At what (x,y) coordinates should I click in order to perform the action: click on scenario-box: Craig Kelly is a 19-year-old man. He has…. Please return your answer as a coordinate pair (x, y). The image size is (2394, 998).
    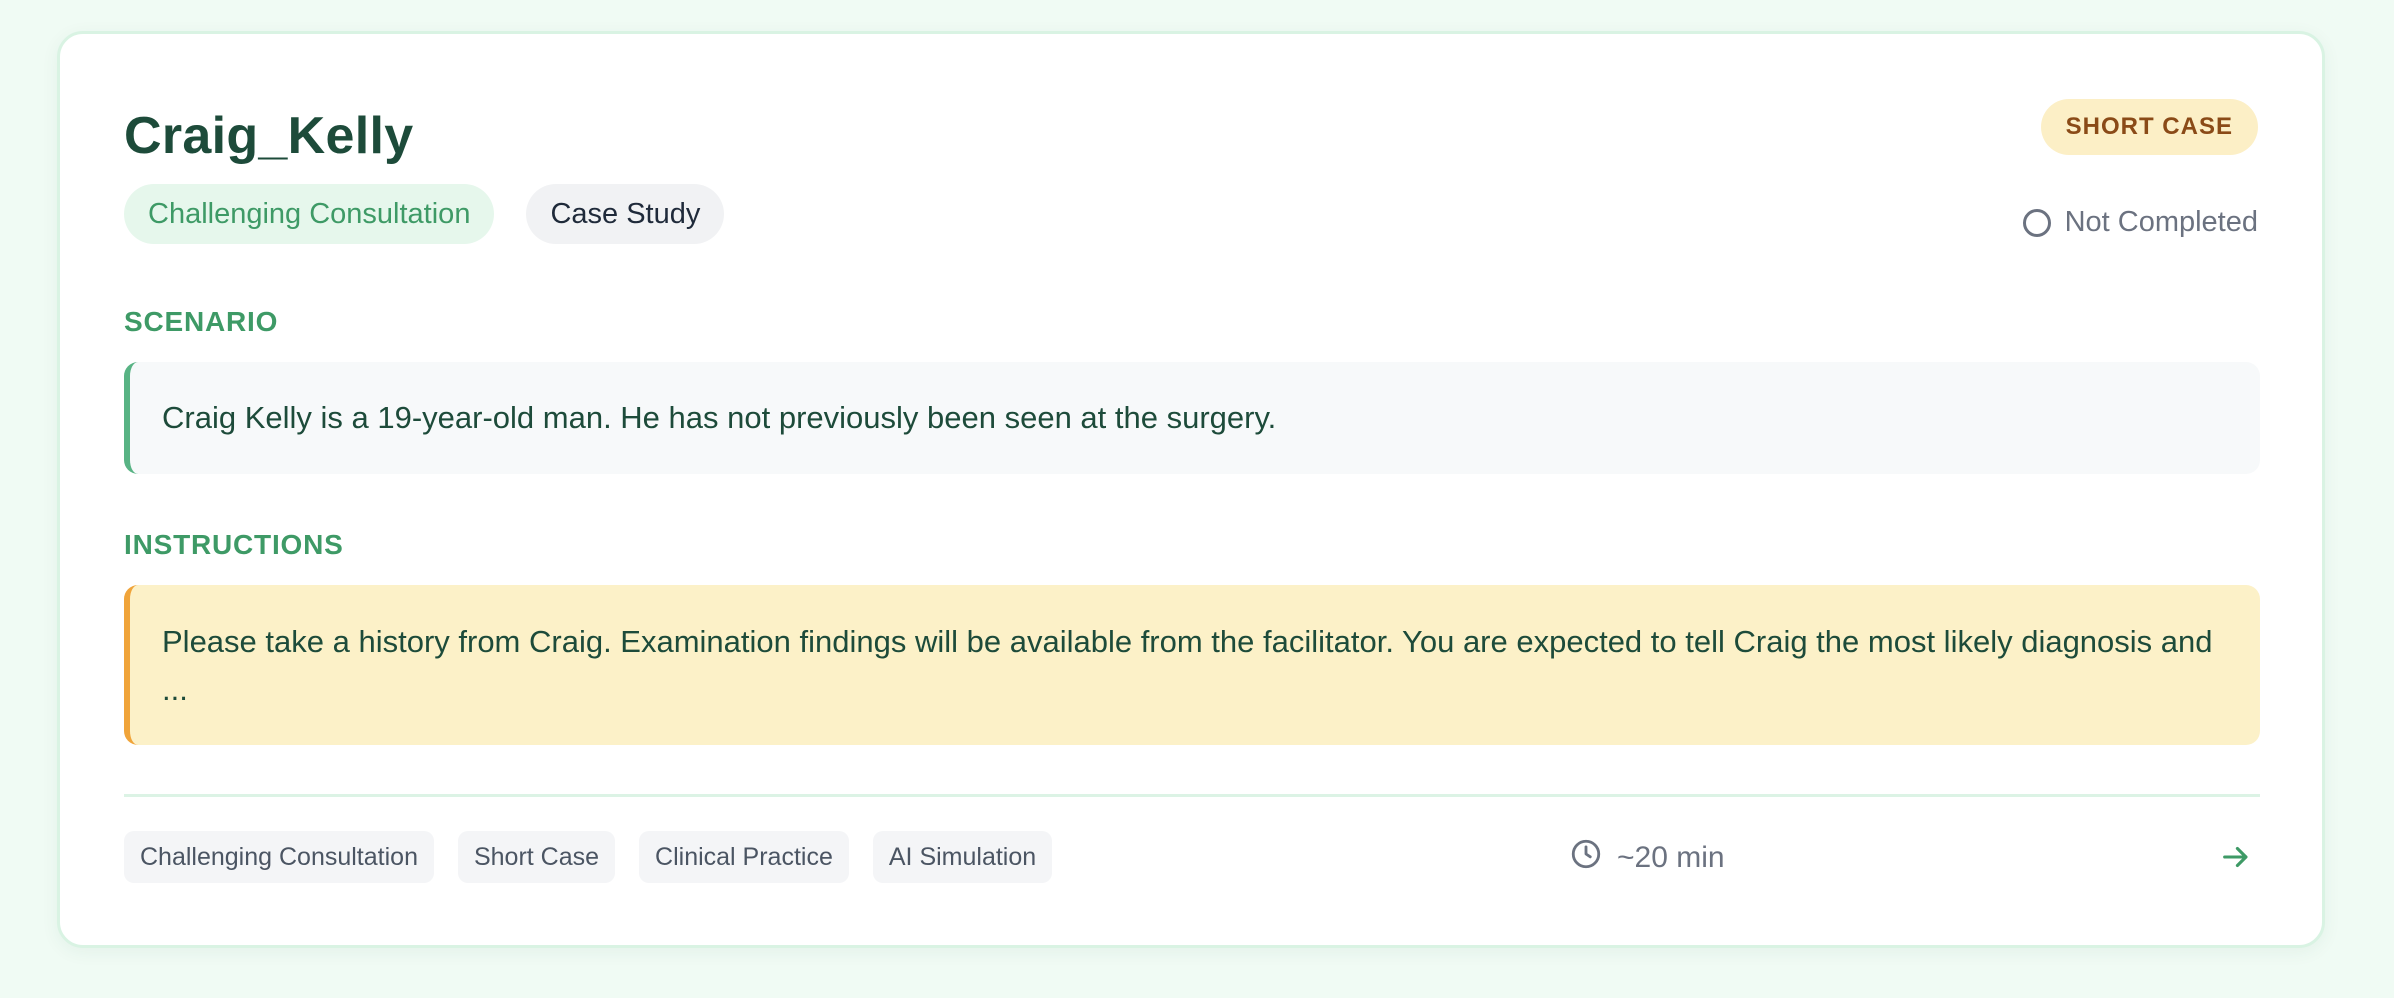
    Looking at the image, I should click on (1192, 418).